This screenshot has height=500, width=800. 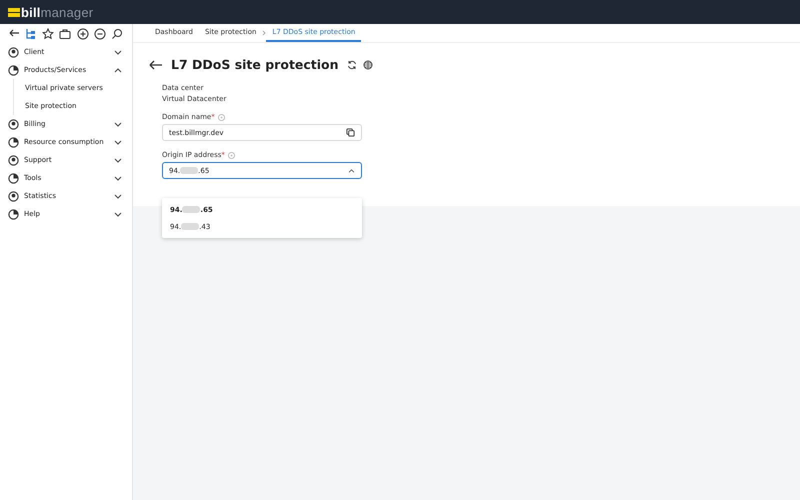 What do you see at coordinates (350, 132) in the screenshot?
I see `copy-icon` at bounding box center [350, 132].